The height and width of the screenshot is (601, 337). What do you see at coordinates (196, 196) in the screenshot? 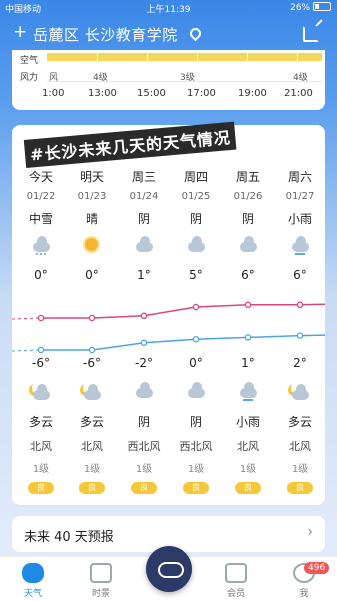
I see `day-date: 01/25` at bounding box center [196, 196].